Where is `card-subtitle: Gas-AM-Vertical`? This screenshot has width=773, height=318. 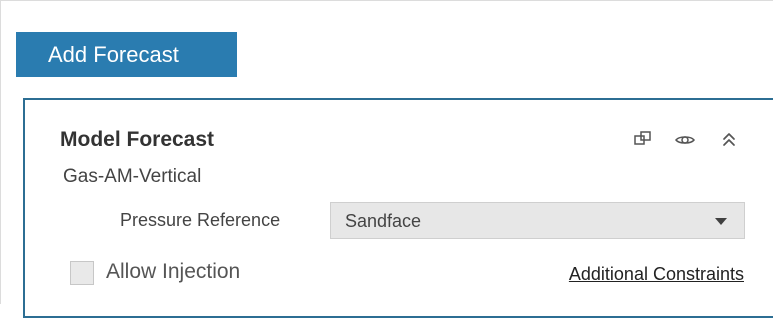
card-subtitle: Gas-AM-Vertical is located at coordinates (132, 176).